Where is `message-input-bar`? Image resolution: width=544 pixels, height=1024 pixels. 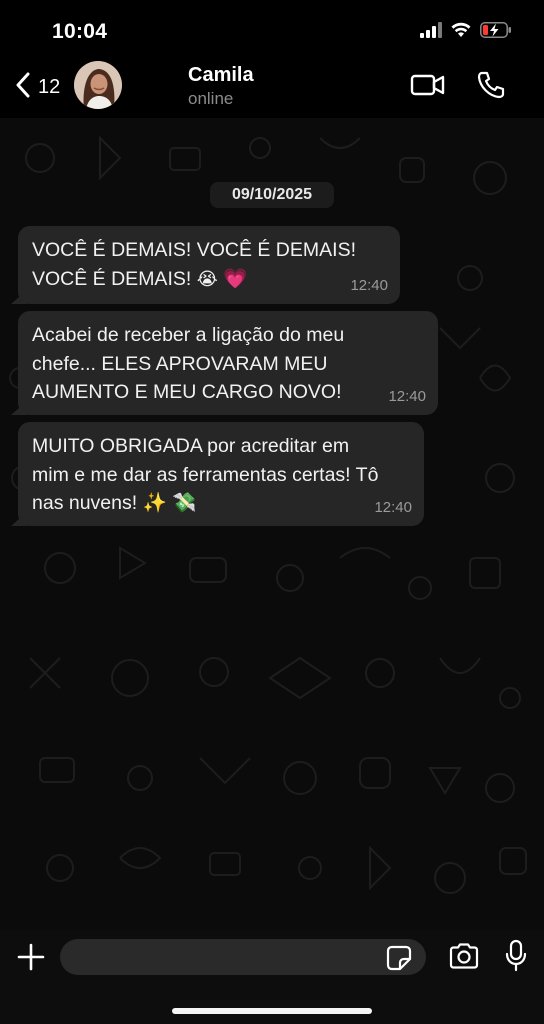
message-input-bar is located at coordinates (272, 977).